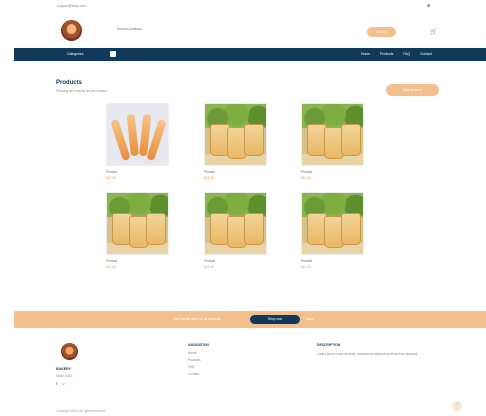  Describe the element at coordinates (428, 6) in the screenshot. I see `user-icon: ☻` at that location.